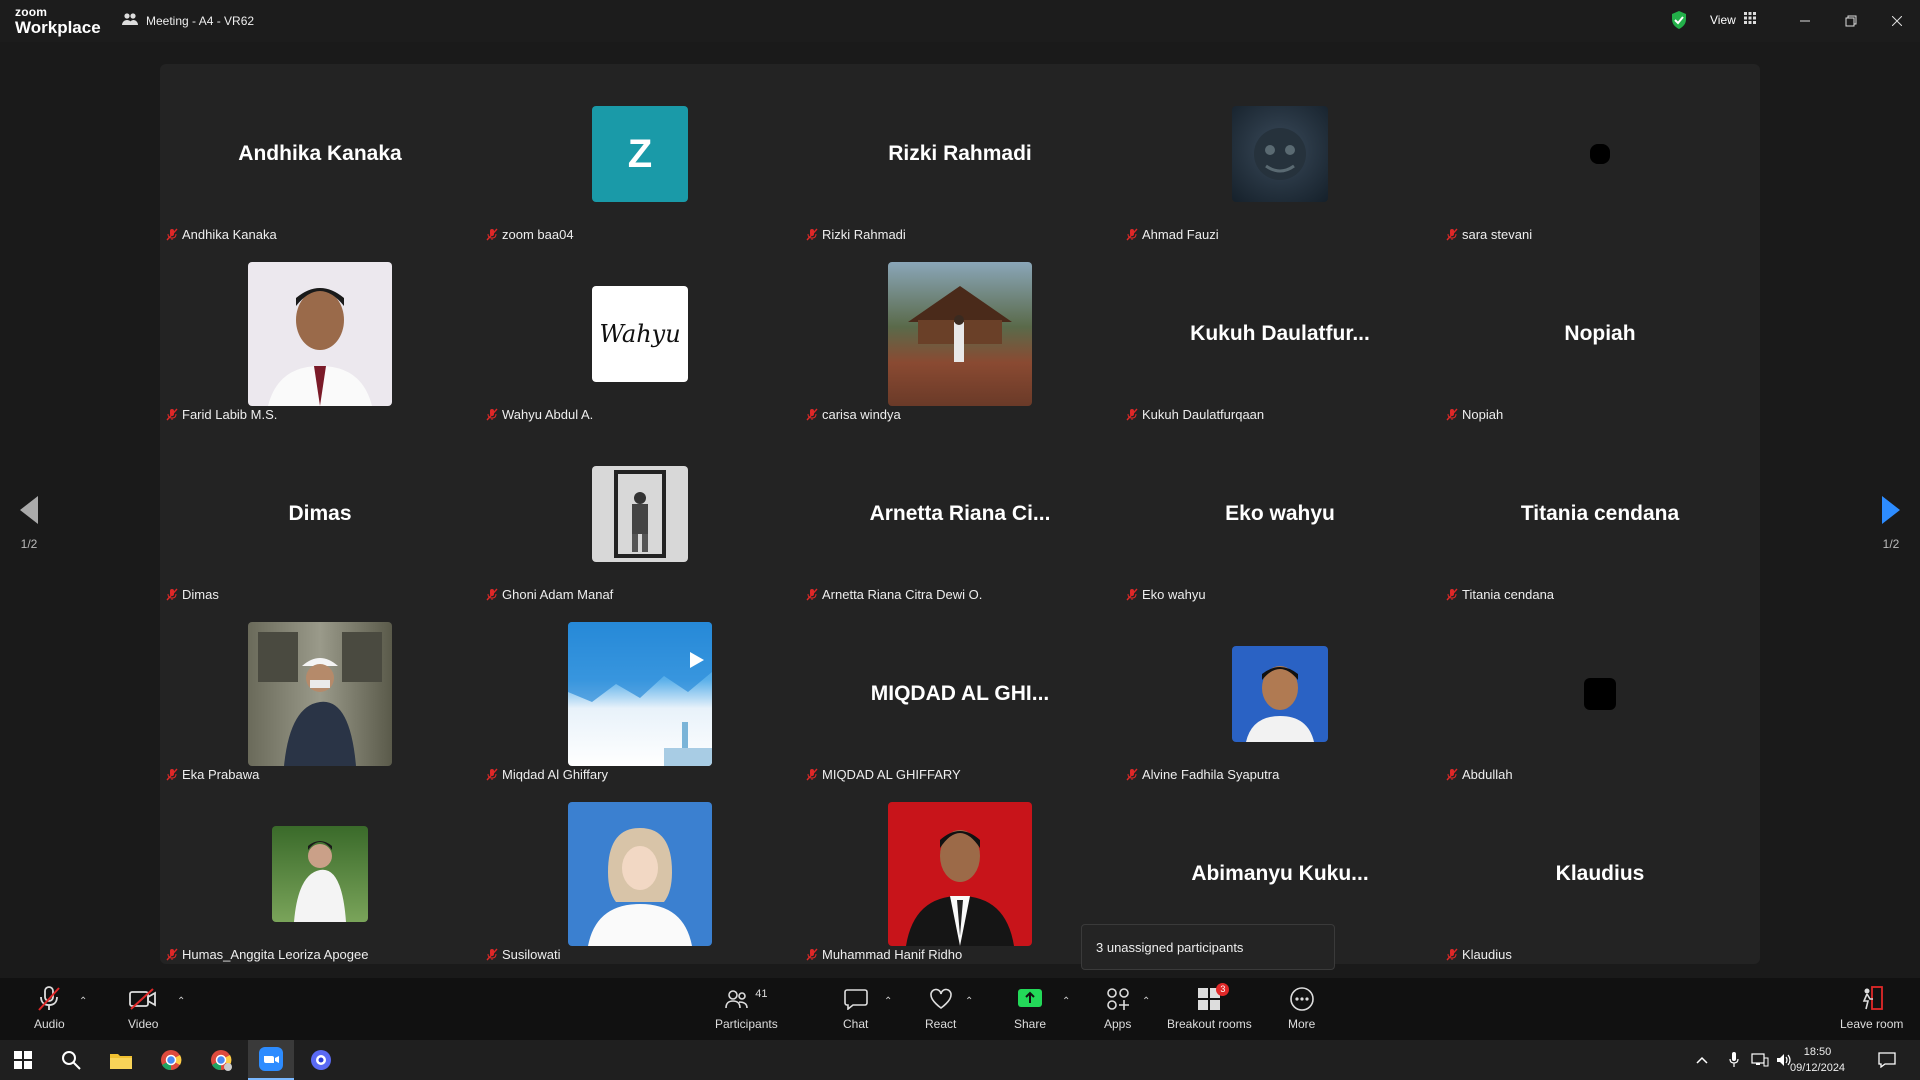  What do you see at coordinates (58, 27) in the screenshot?
I see `logo-brand-bottom: Workplace` at bounding box center [58, 27].